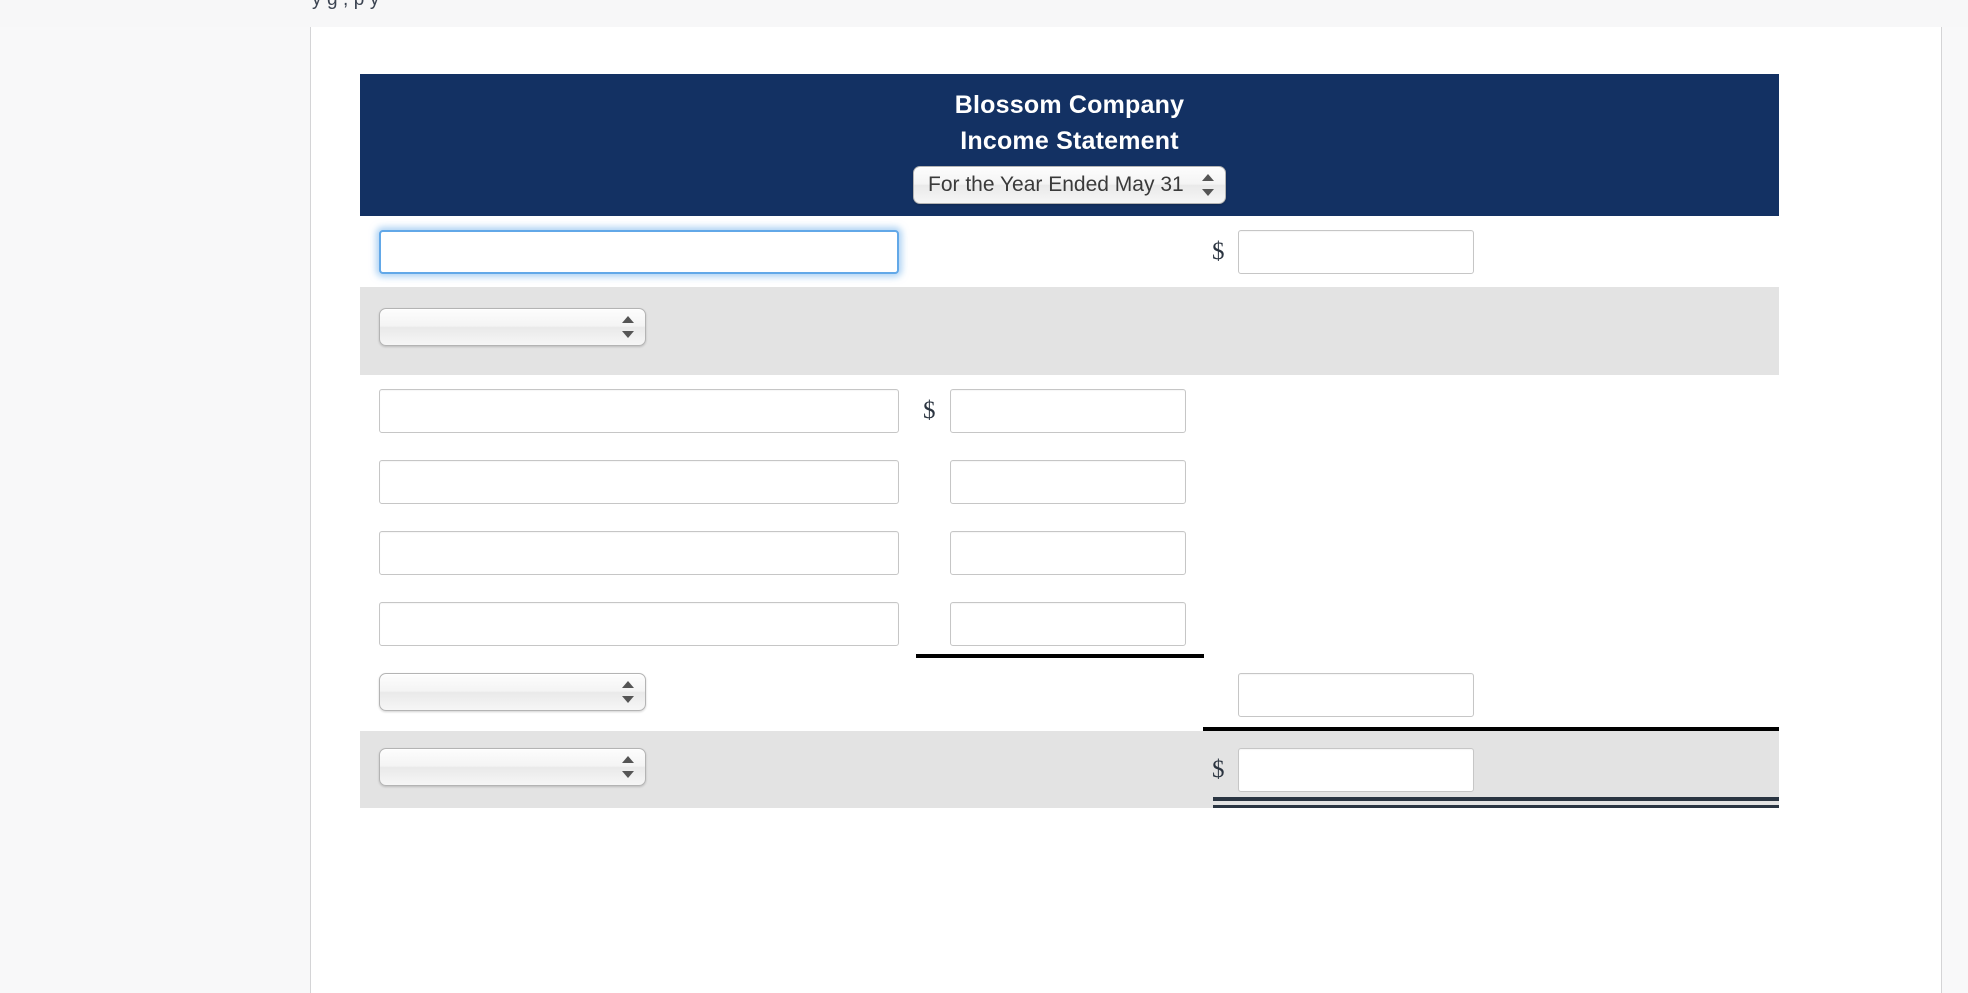 This screenshot has height=993, width=1968. Describe the element at coordinates (1218, 769) in the screenshot. I see `row-8-dollar-sign: $` at that location.